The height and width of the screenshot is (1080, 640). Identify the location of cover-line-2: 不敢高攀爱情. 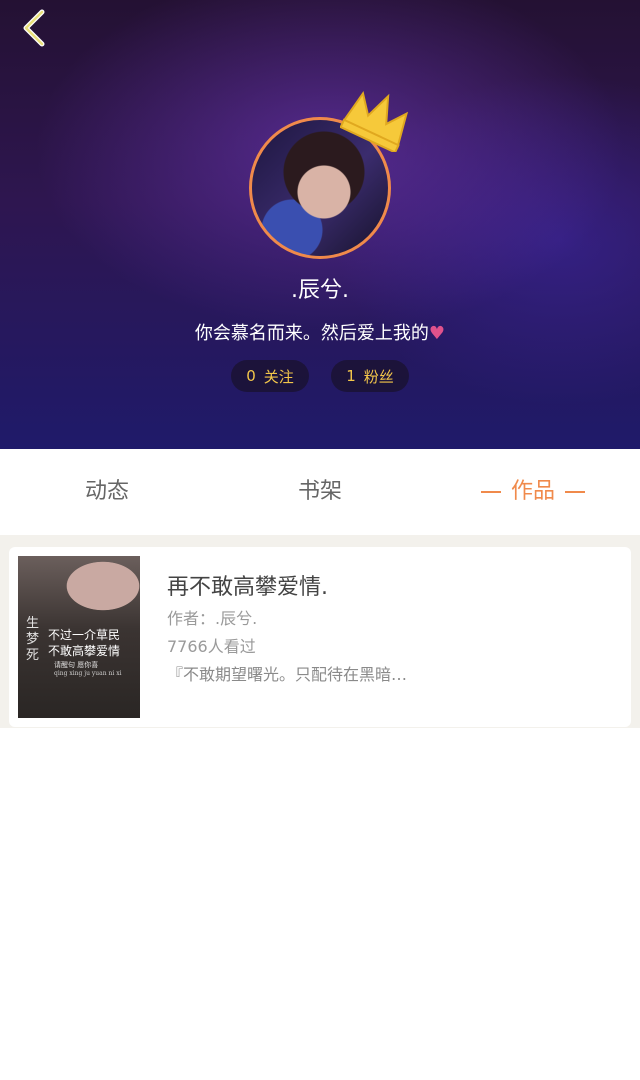
(84, 651).